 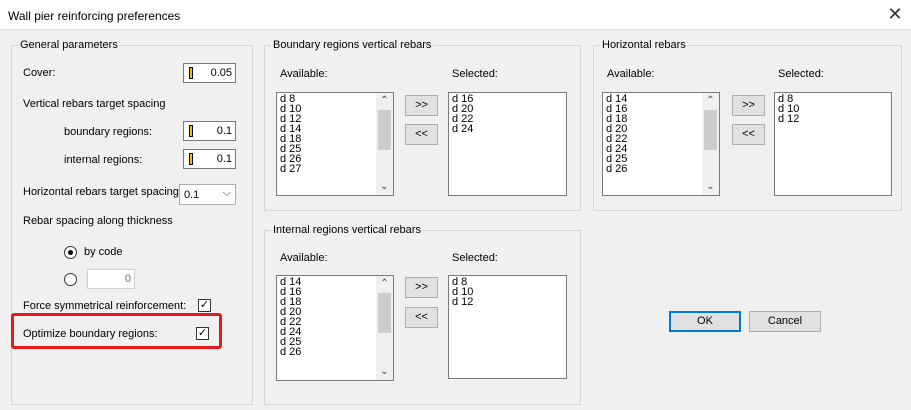 I want to click on boundary-selected-items: d 16 d 20 d 22 d 24, so click(x=500, y=114).